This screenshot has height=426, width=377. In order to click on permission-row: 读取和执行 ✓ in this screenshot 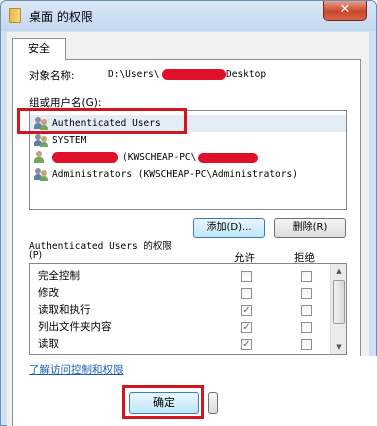, I will do `click(180, 310)`.